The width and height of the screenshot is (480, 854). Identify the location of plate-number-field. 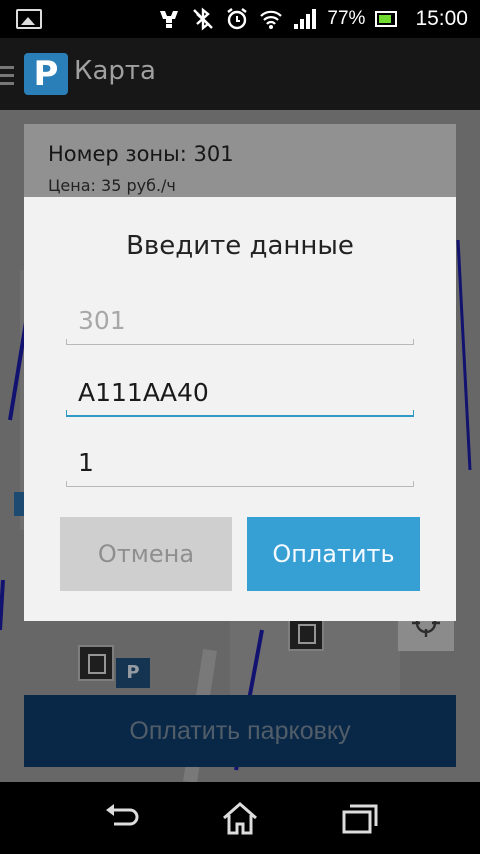
(240, 392).